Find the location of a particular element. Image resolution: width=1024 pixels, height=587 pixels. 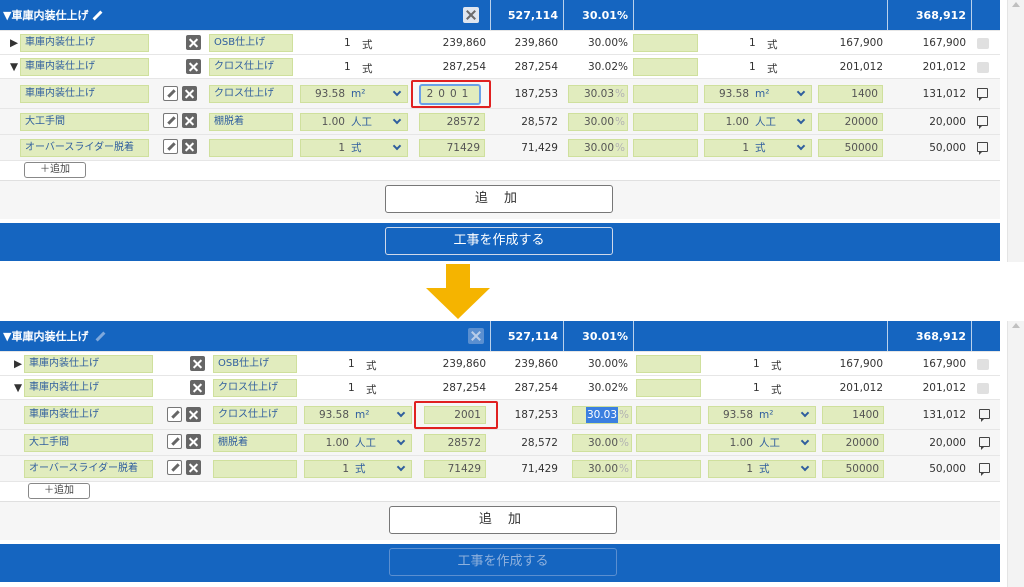

spec-field: 棚脱着 is located at coordinates (251, 122).